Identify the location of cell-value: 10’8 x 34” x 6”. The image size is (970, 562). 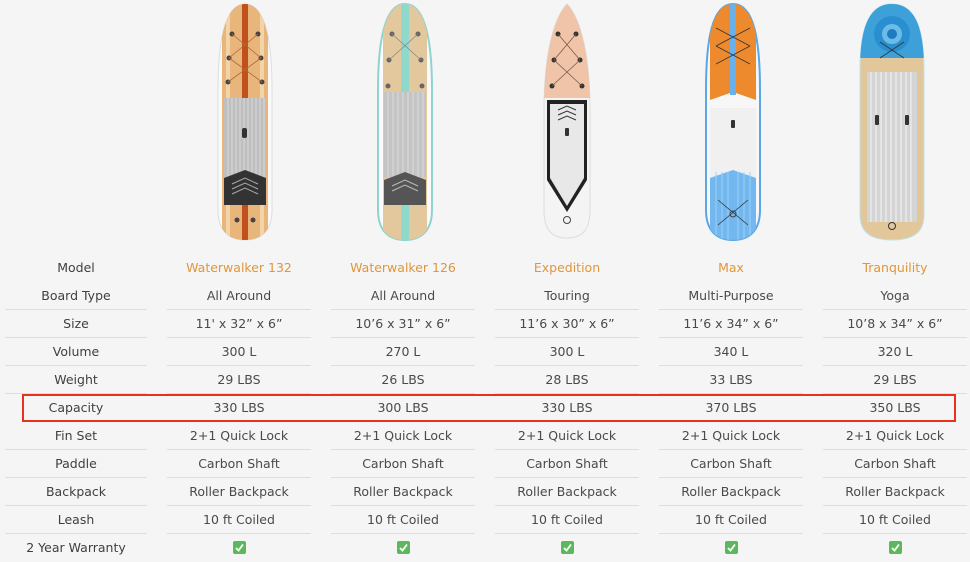
(895, 324).